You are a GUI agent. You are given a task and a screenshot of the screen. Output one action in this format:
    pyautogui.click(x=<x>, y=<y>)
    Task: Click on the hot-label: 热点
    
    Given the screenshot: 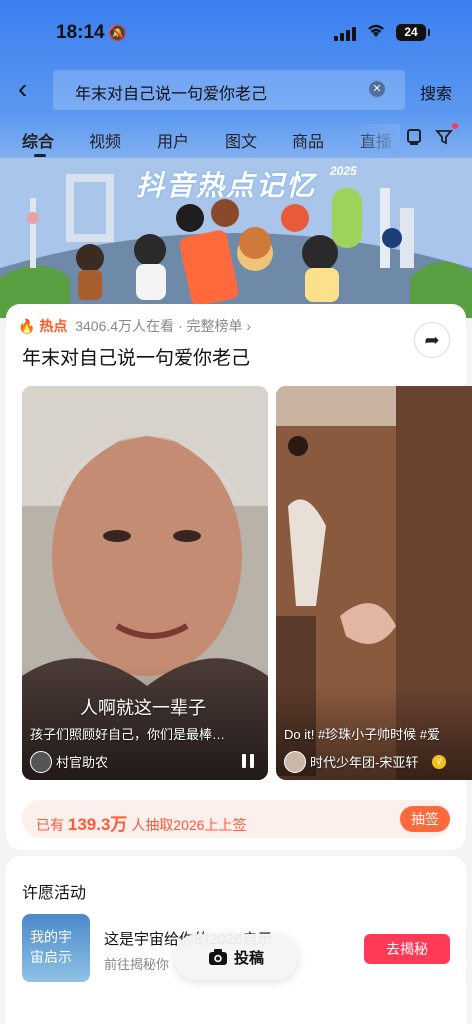 What is the action you would take?
    pyautogui.click(x=53, y=326)
    